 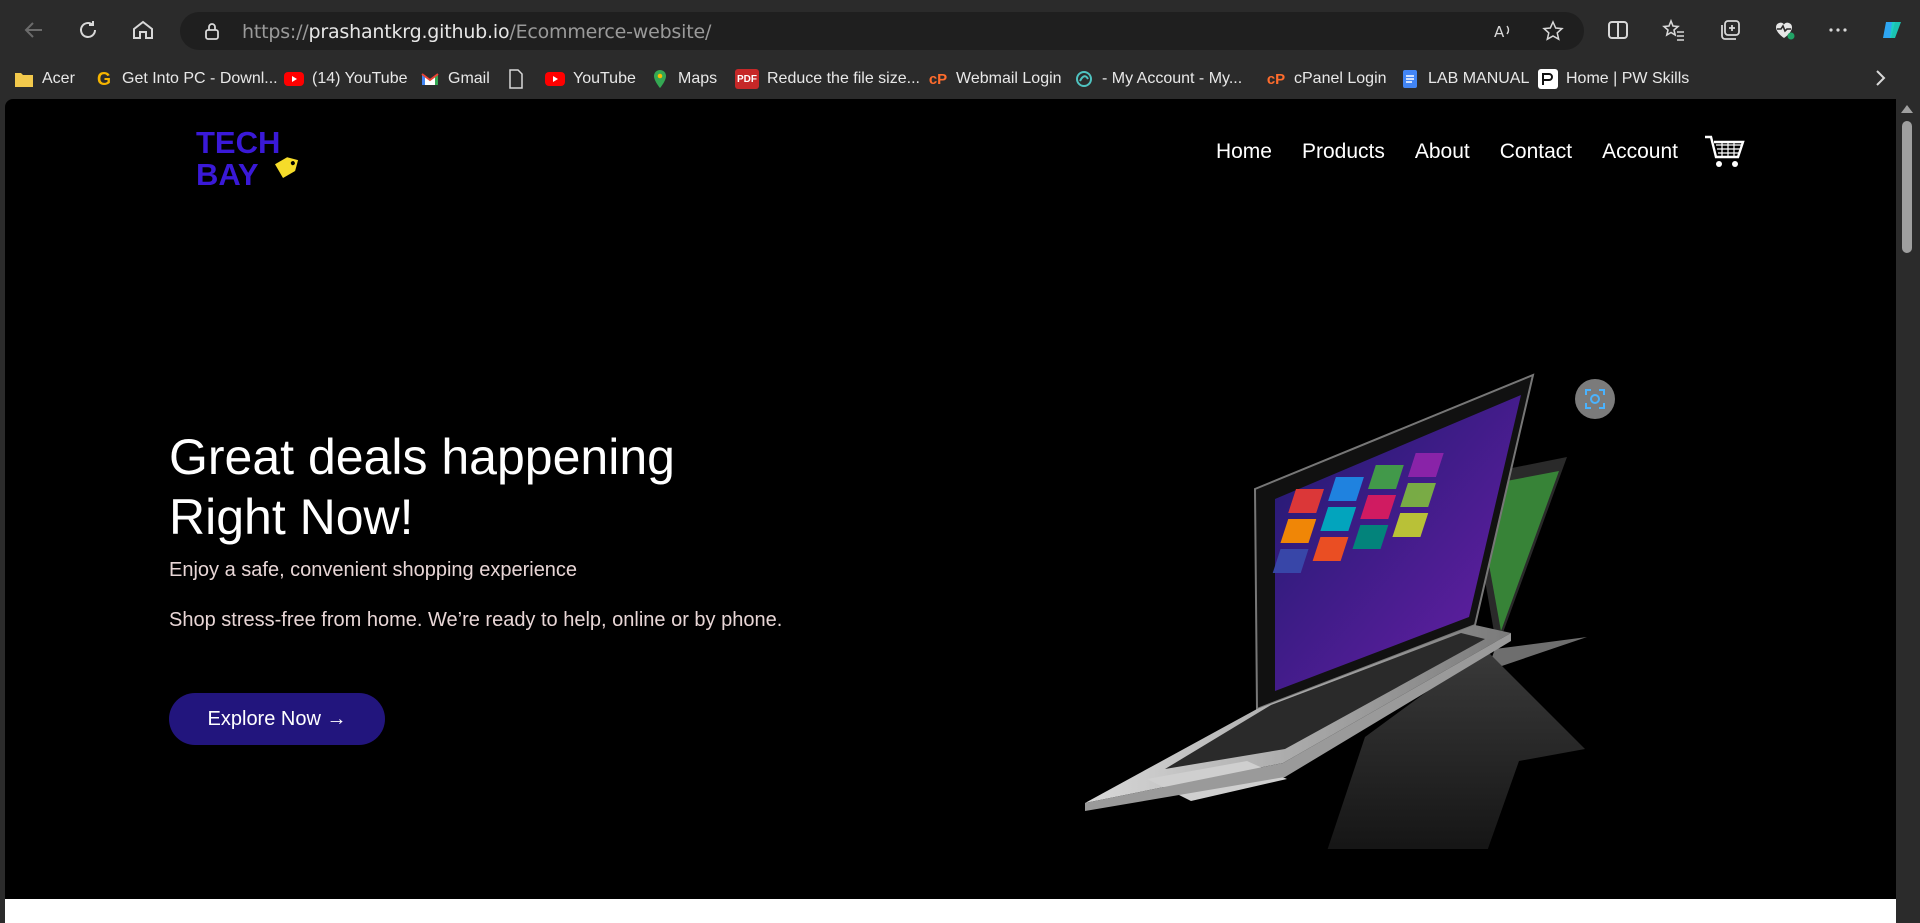 I want to click on copilot-icon, so click(x=1892, y=30).